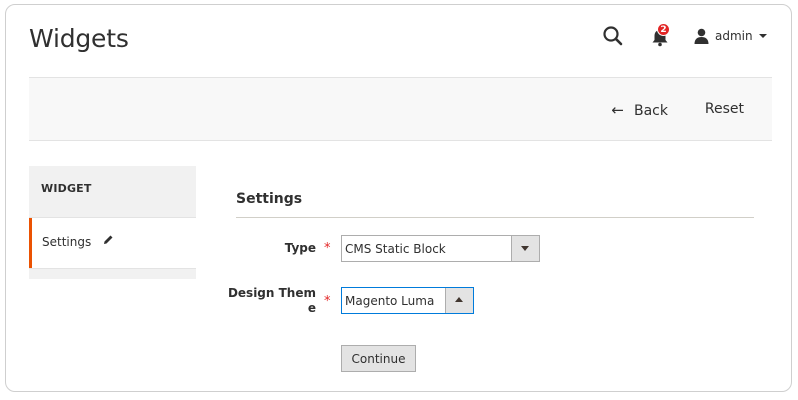  What do you see at coordinates (762, 36) in the screenshot?
I see `chevron-down-icon` at bounding box center [762, 36].